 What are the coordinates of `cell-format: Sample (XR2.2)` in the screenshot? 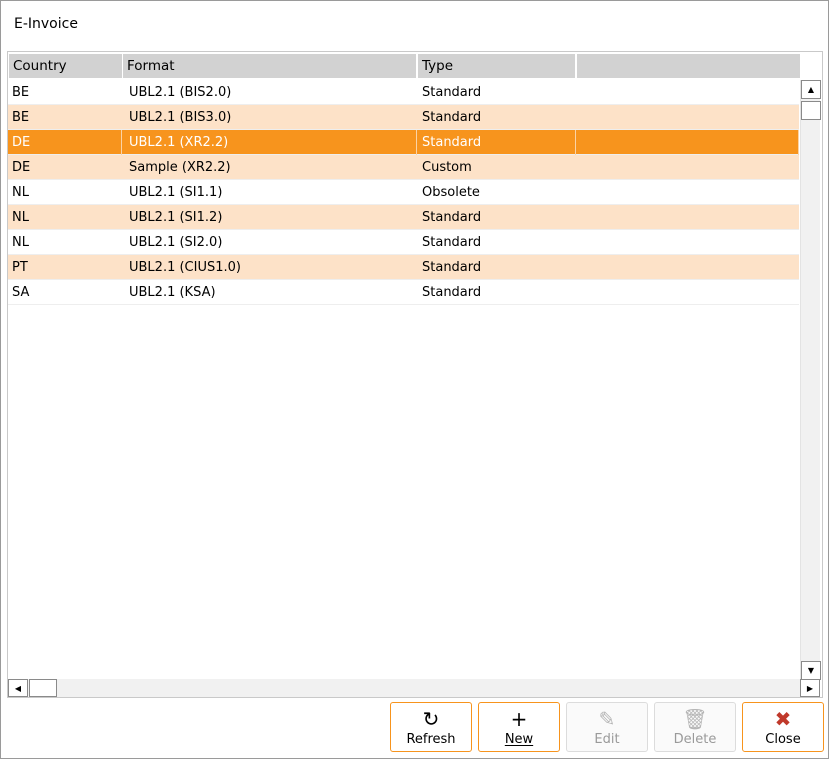 It's located at (180, 167).